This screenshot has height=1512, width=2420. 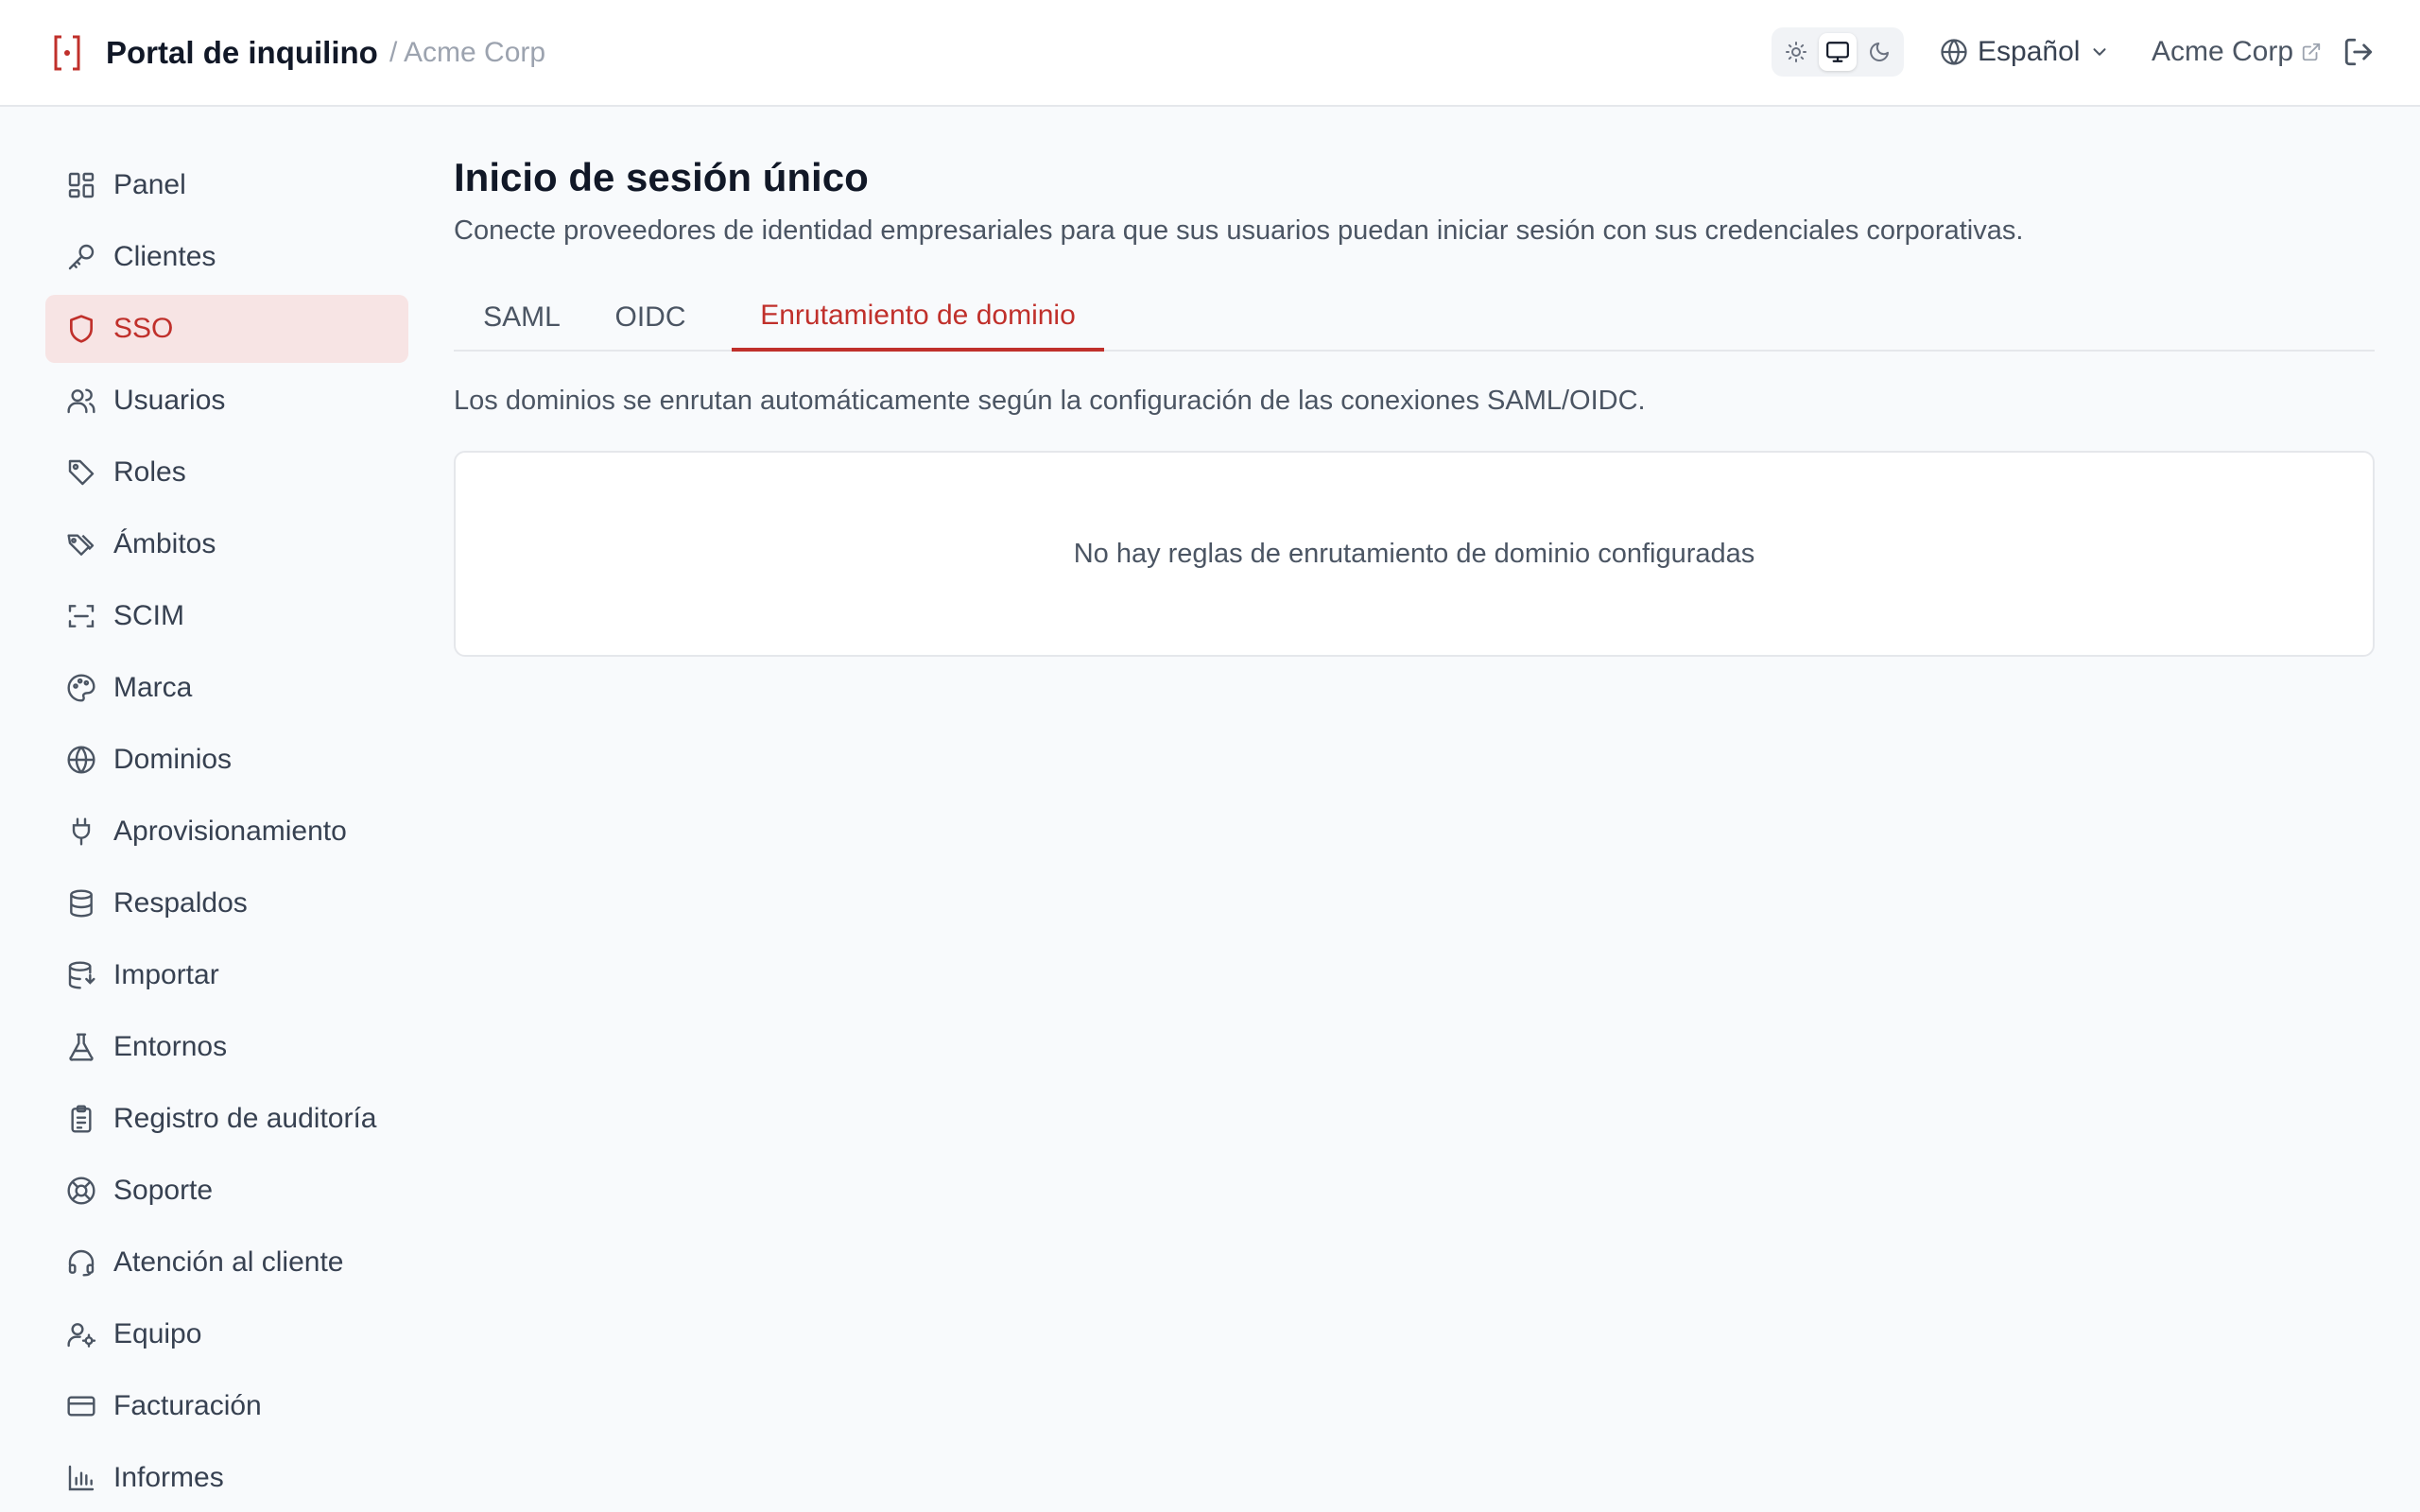 What do you see at coordinates (81, 688) in the screenshot?
I see `palette-icon` at bounding box center [81, 688].